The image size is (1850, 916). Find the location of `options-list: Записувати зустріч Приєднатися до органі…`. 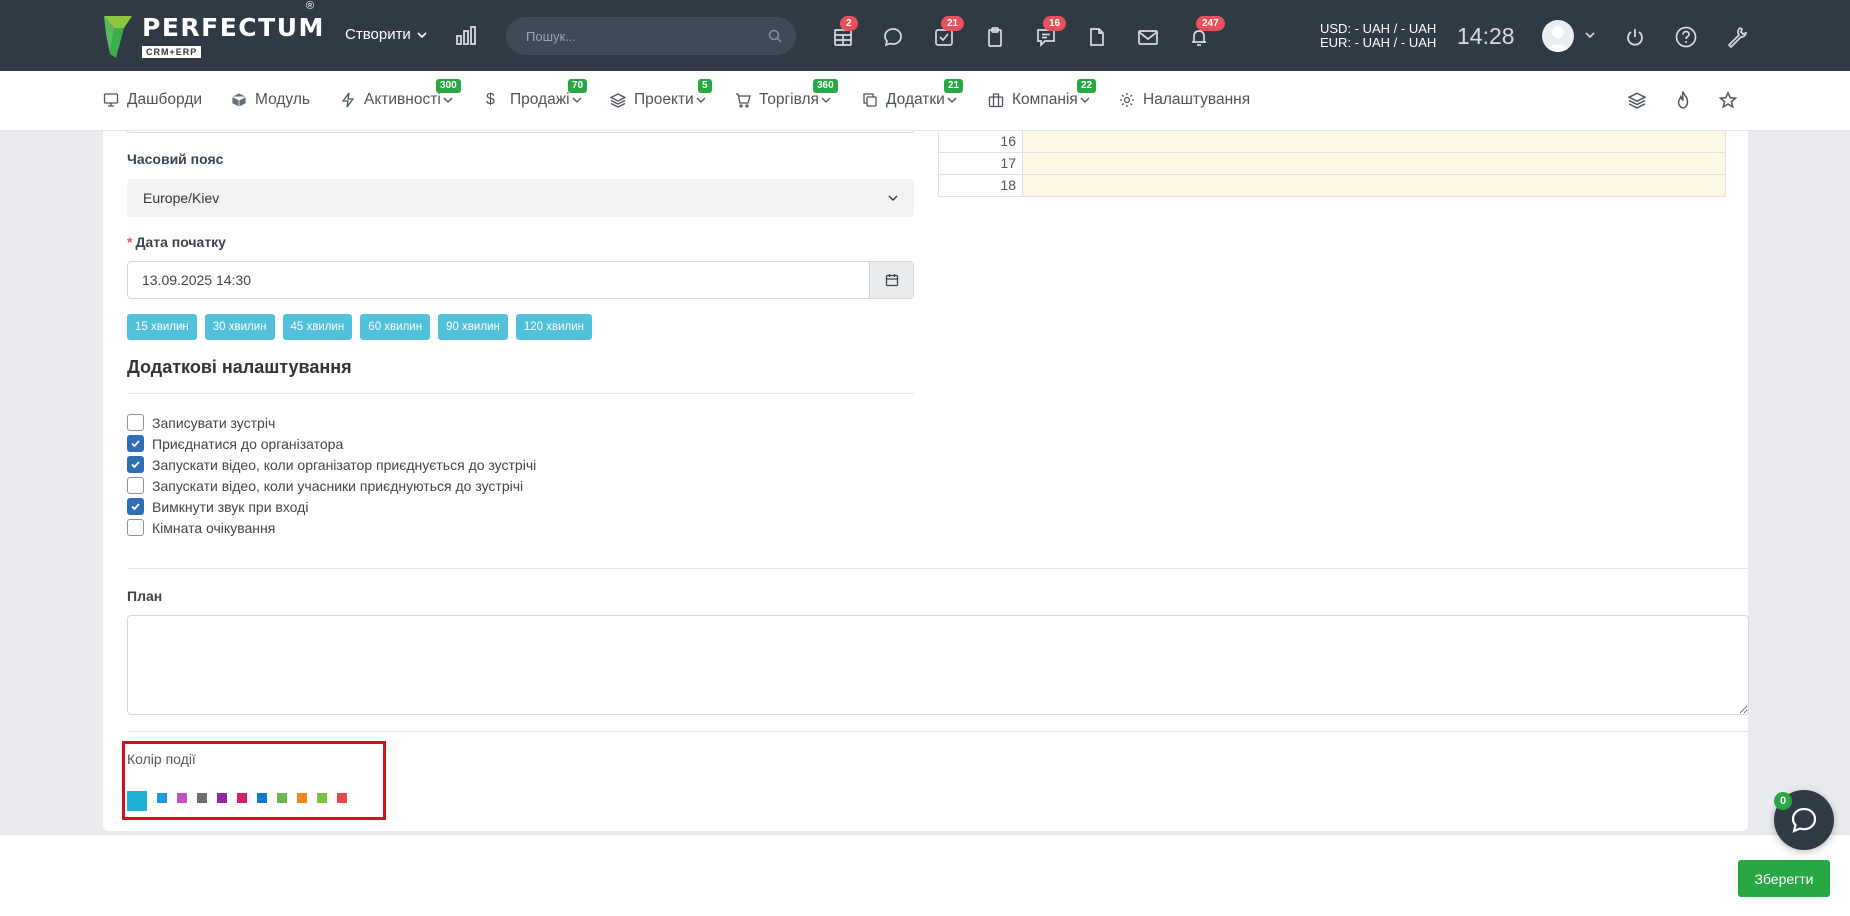

options-list: Записувати зустріч Приєднатися до органі… is located at coordinates (331, 475).